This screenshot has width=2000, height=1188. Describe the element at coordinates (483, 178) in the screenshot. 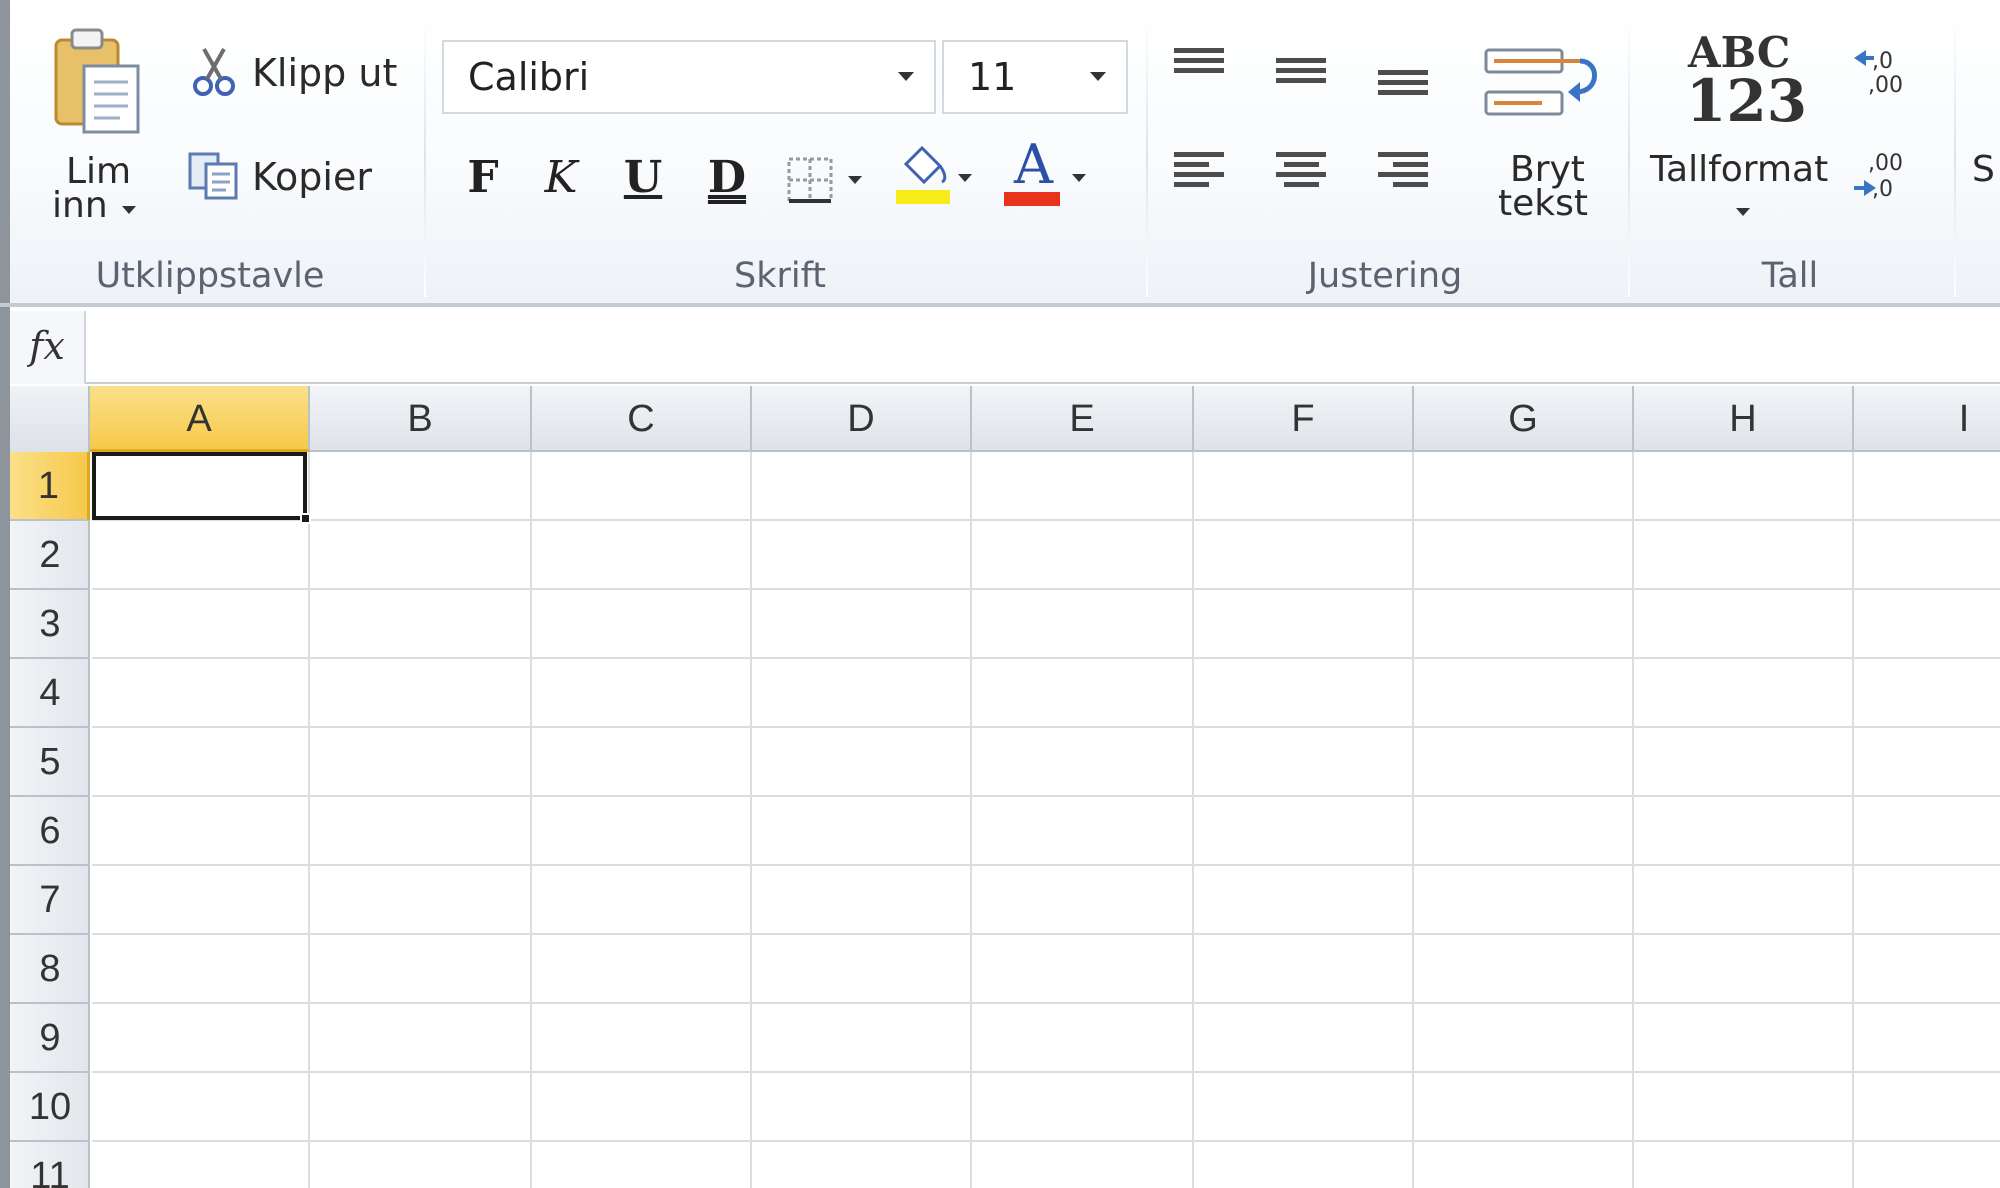

I see `bold-button: F` at that location.